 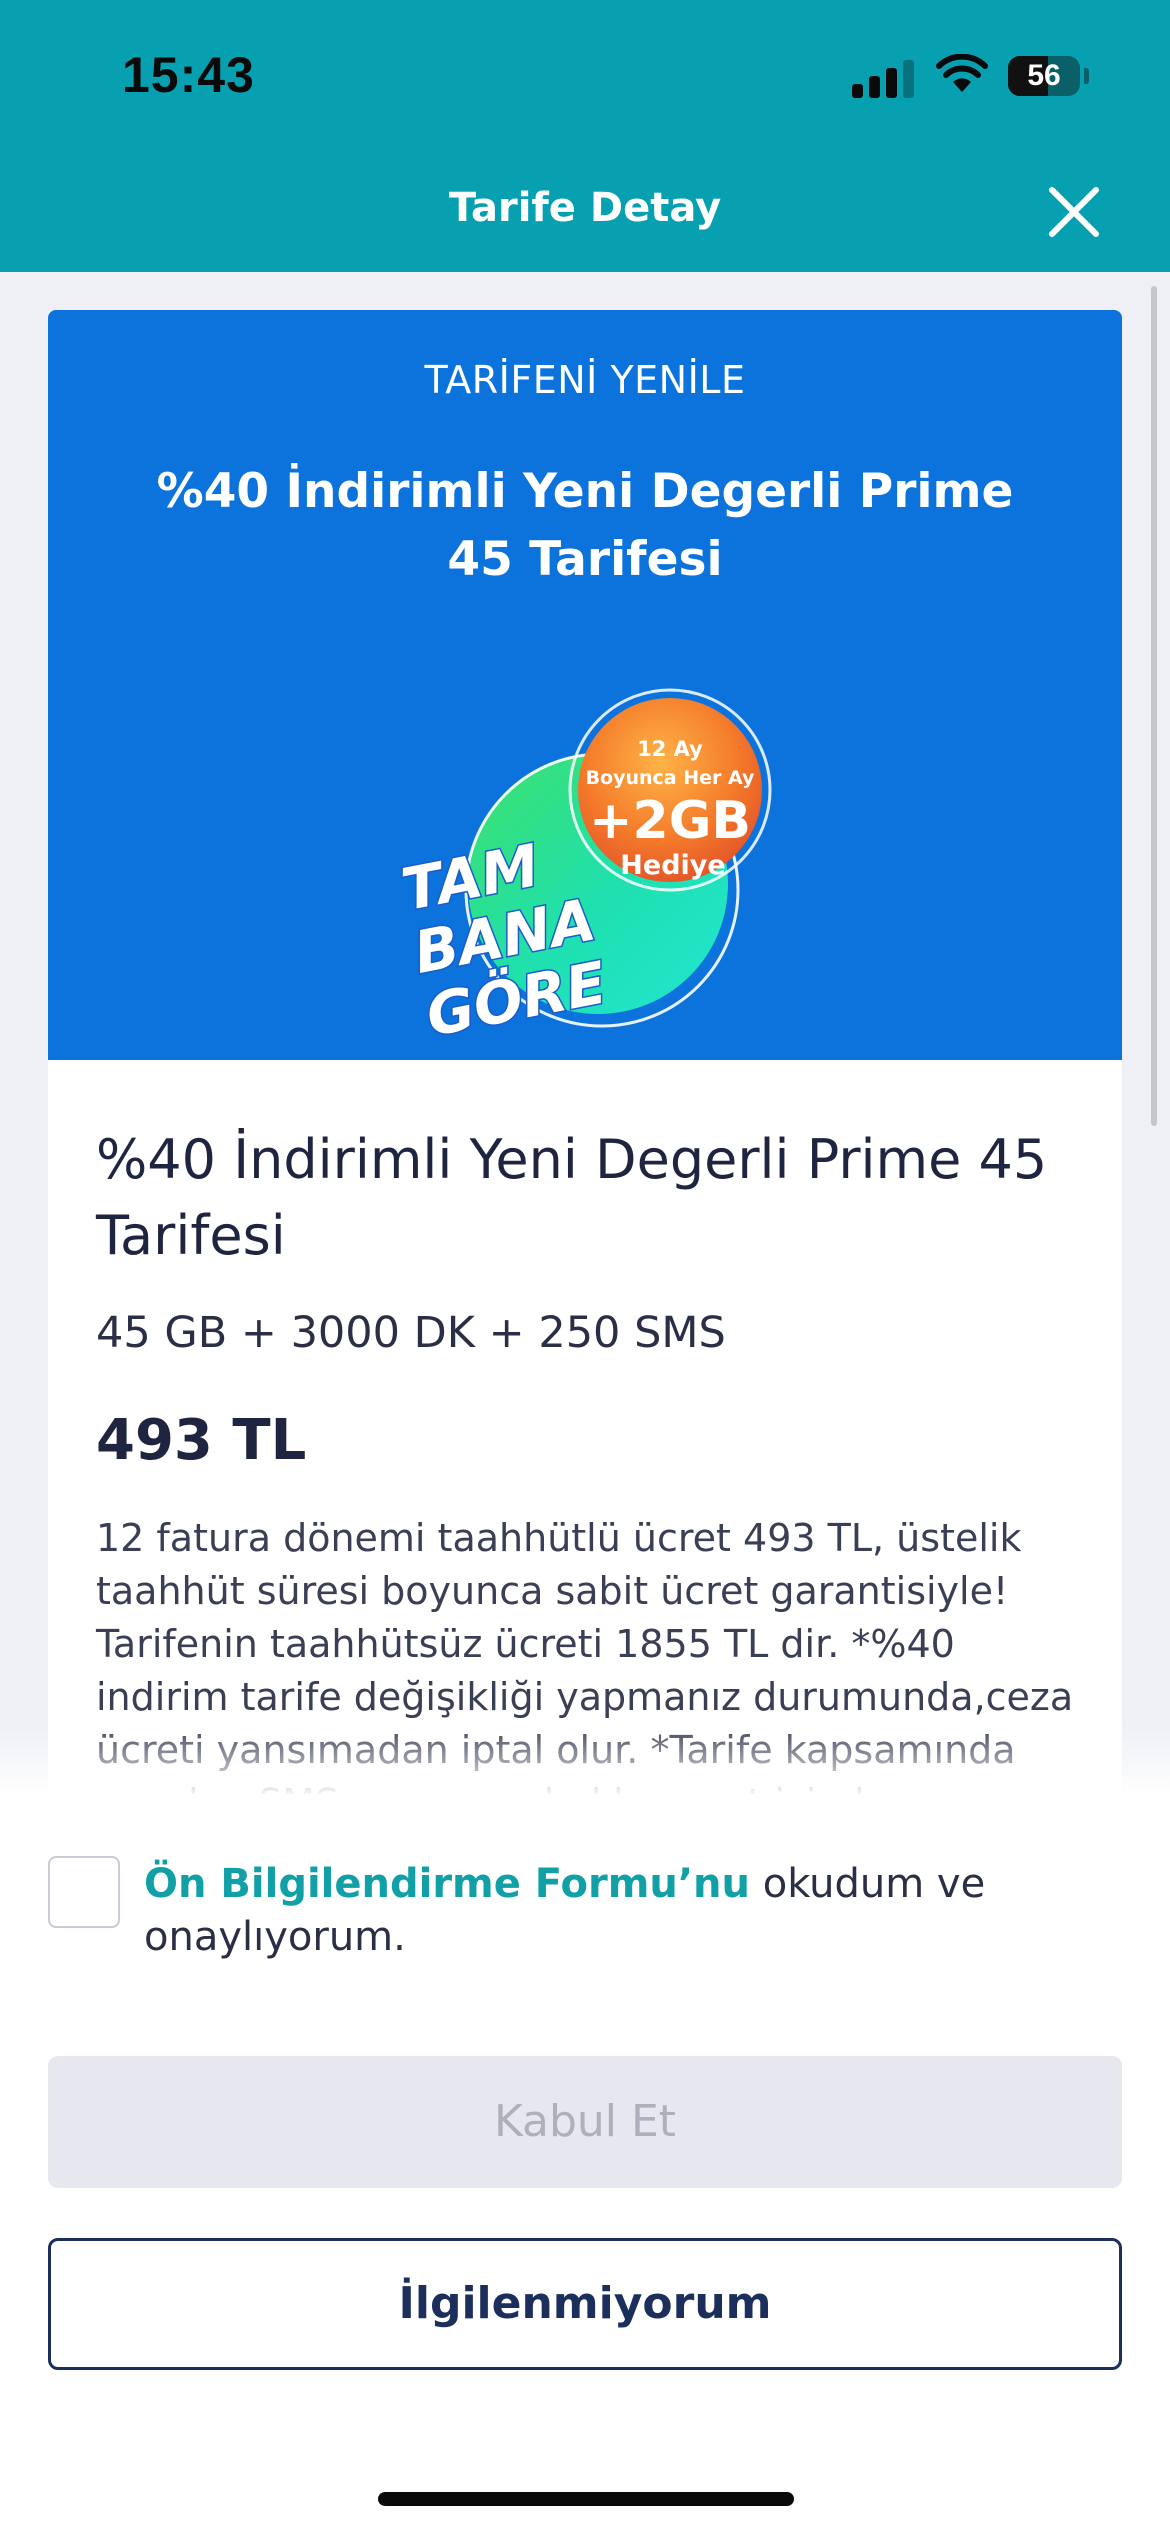 I want to click on content-fade, so click(x=585, y=1759).